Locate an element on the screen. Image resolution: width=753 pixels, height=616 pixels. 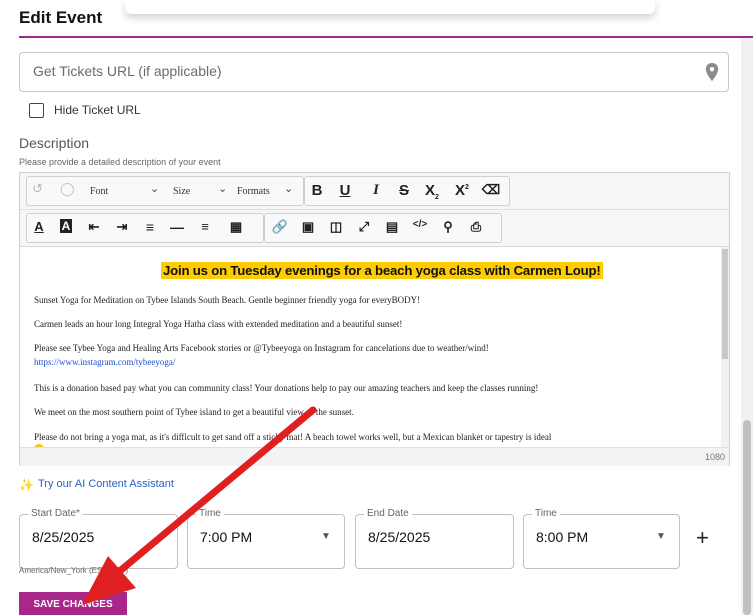
save-changes-button: SAVE CHANGES is located at coordinates (73, 603).